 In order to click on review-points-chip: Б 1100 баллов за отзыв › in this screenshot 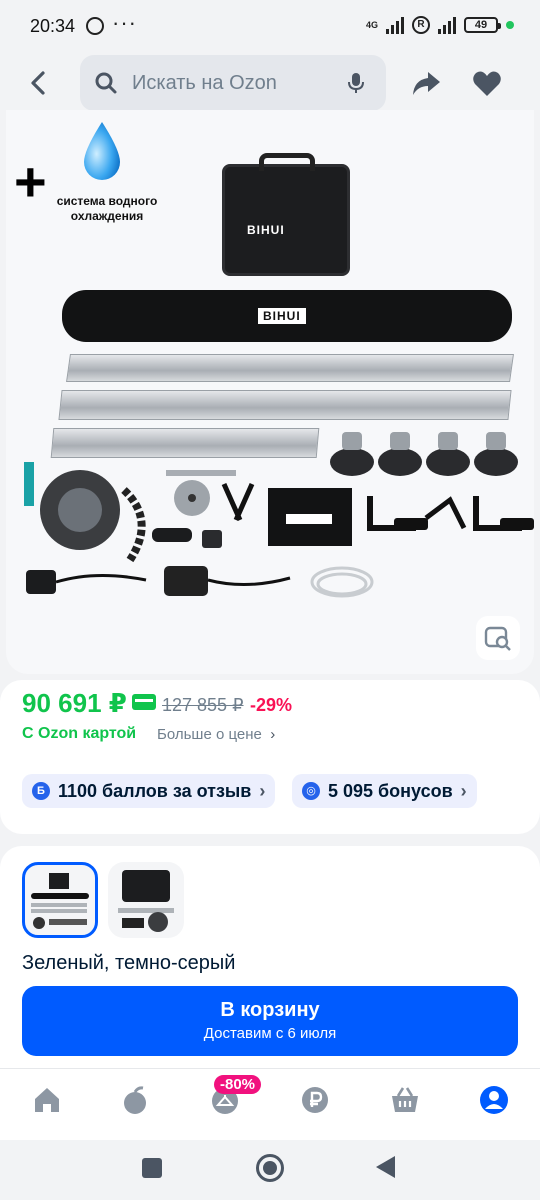, I will do `click(149, 791)`.